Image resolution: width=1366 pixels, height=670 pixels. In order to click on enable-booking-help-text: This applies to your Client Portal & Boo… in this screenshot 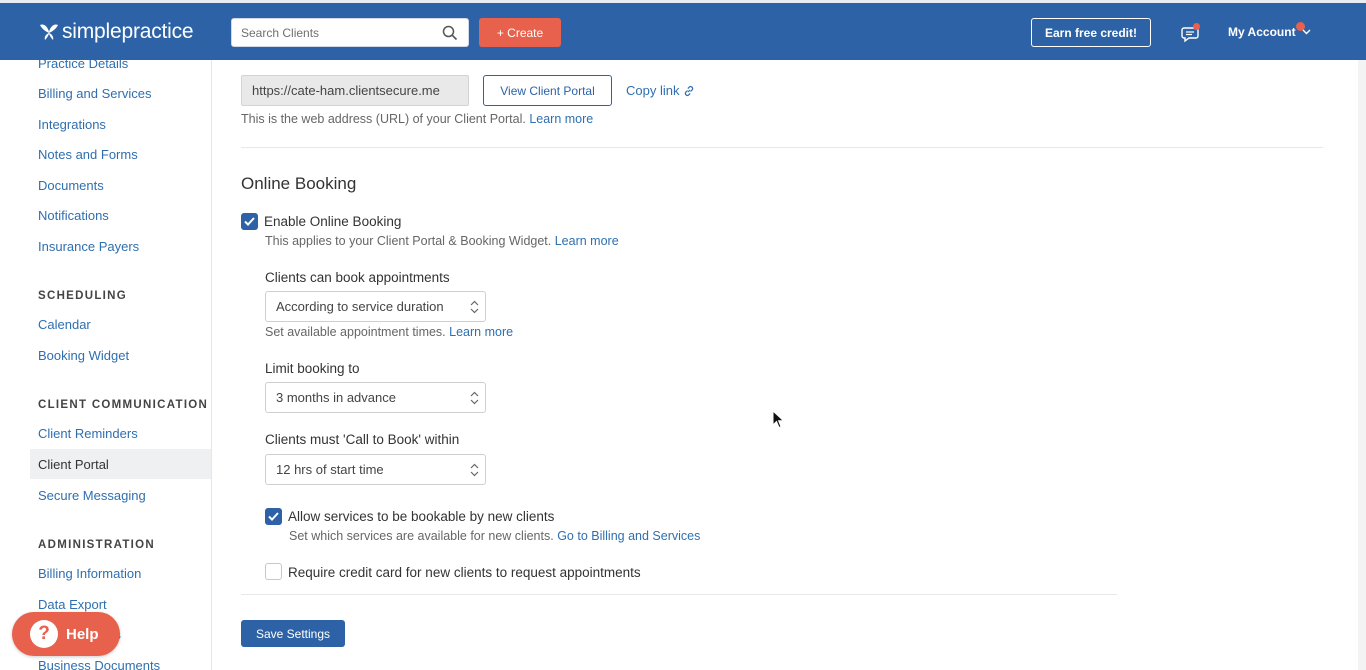, I will do `click(442, 241)`.